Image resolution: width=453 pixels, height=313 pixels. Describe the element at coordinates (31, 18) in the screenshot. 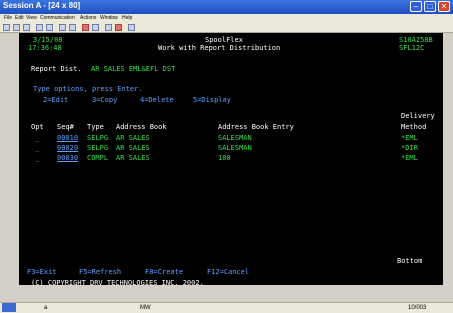

I see `menu-view: View` at that location.